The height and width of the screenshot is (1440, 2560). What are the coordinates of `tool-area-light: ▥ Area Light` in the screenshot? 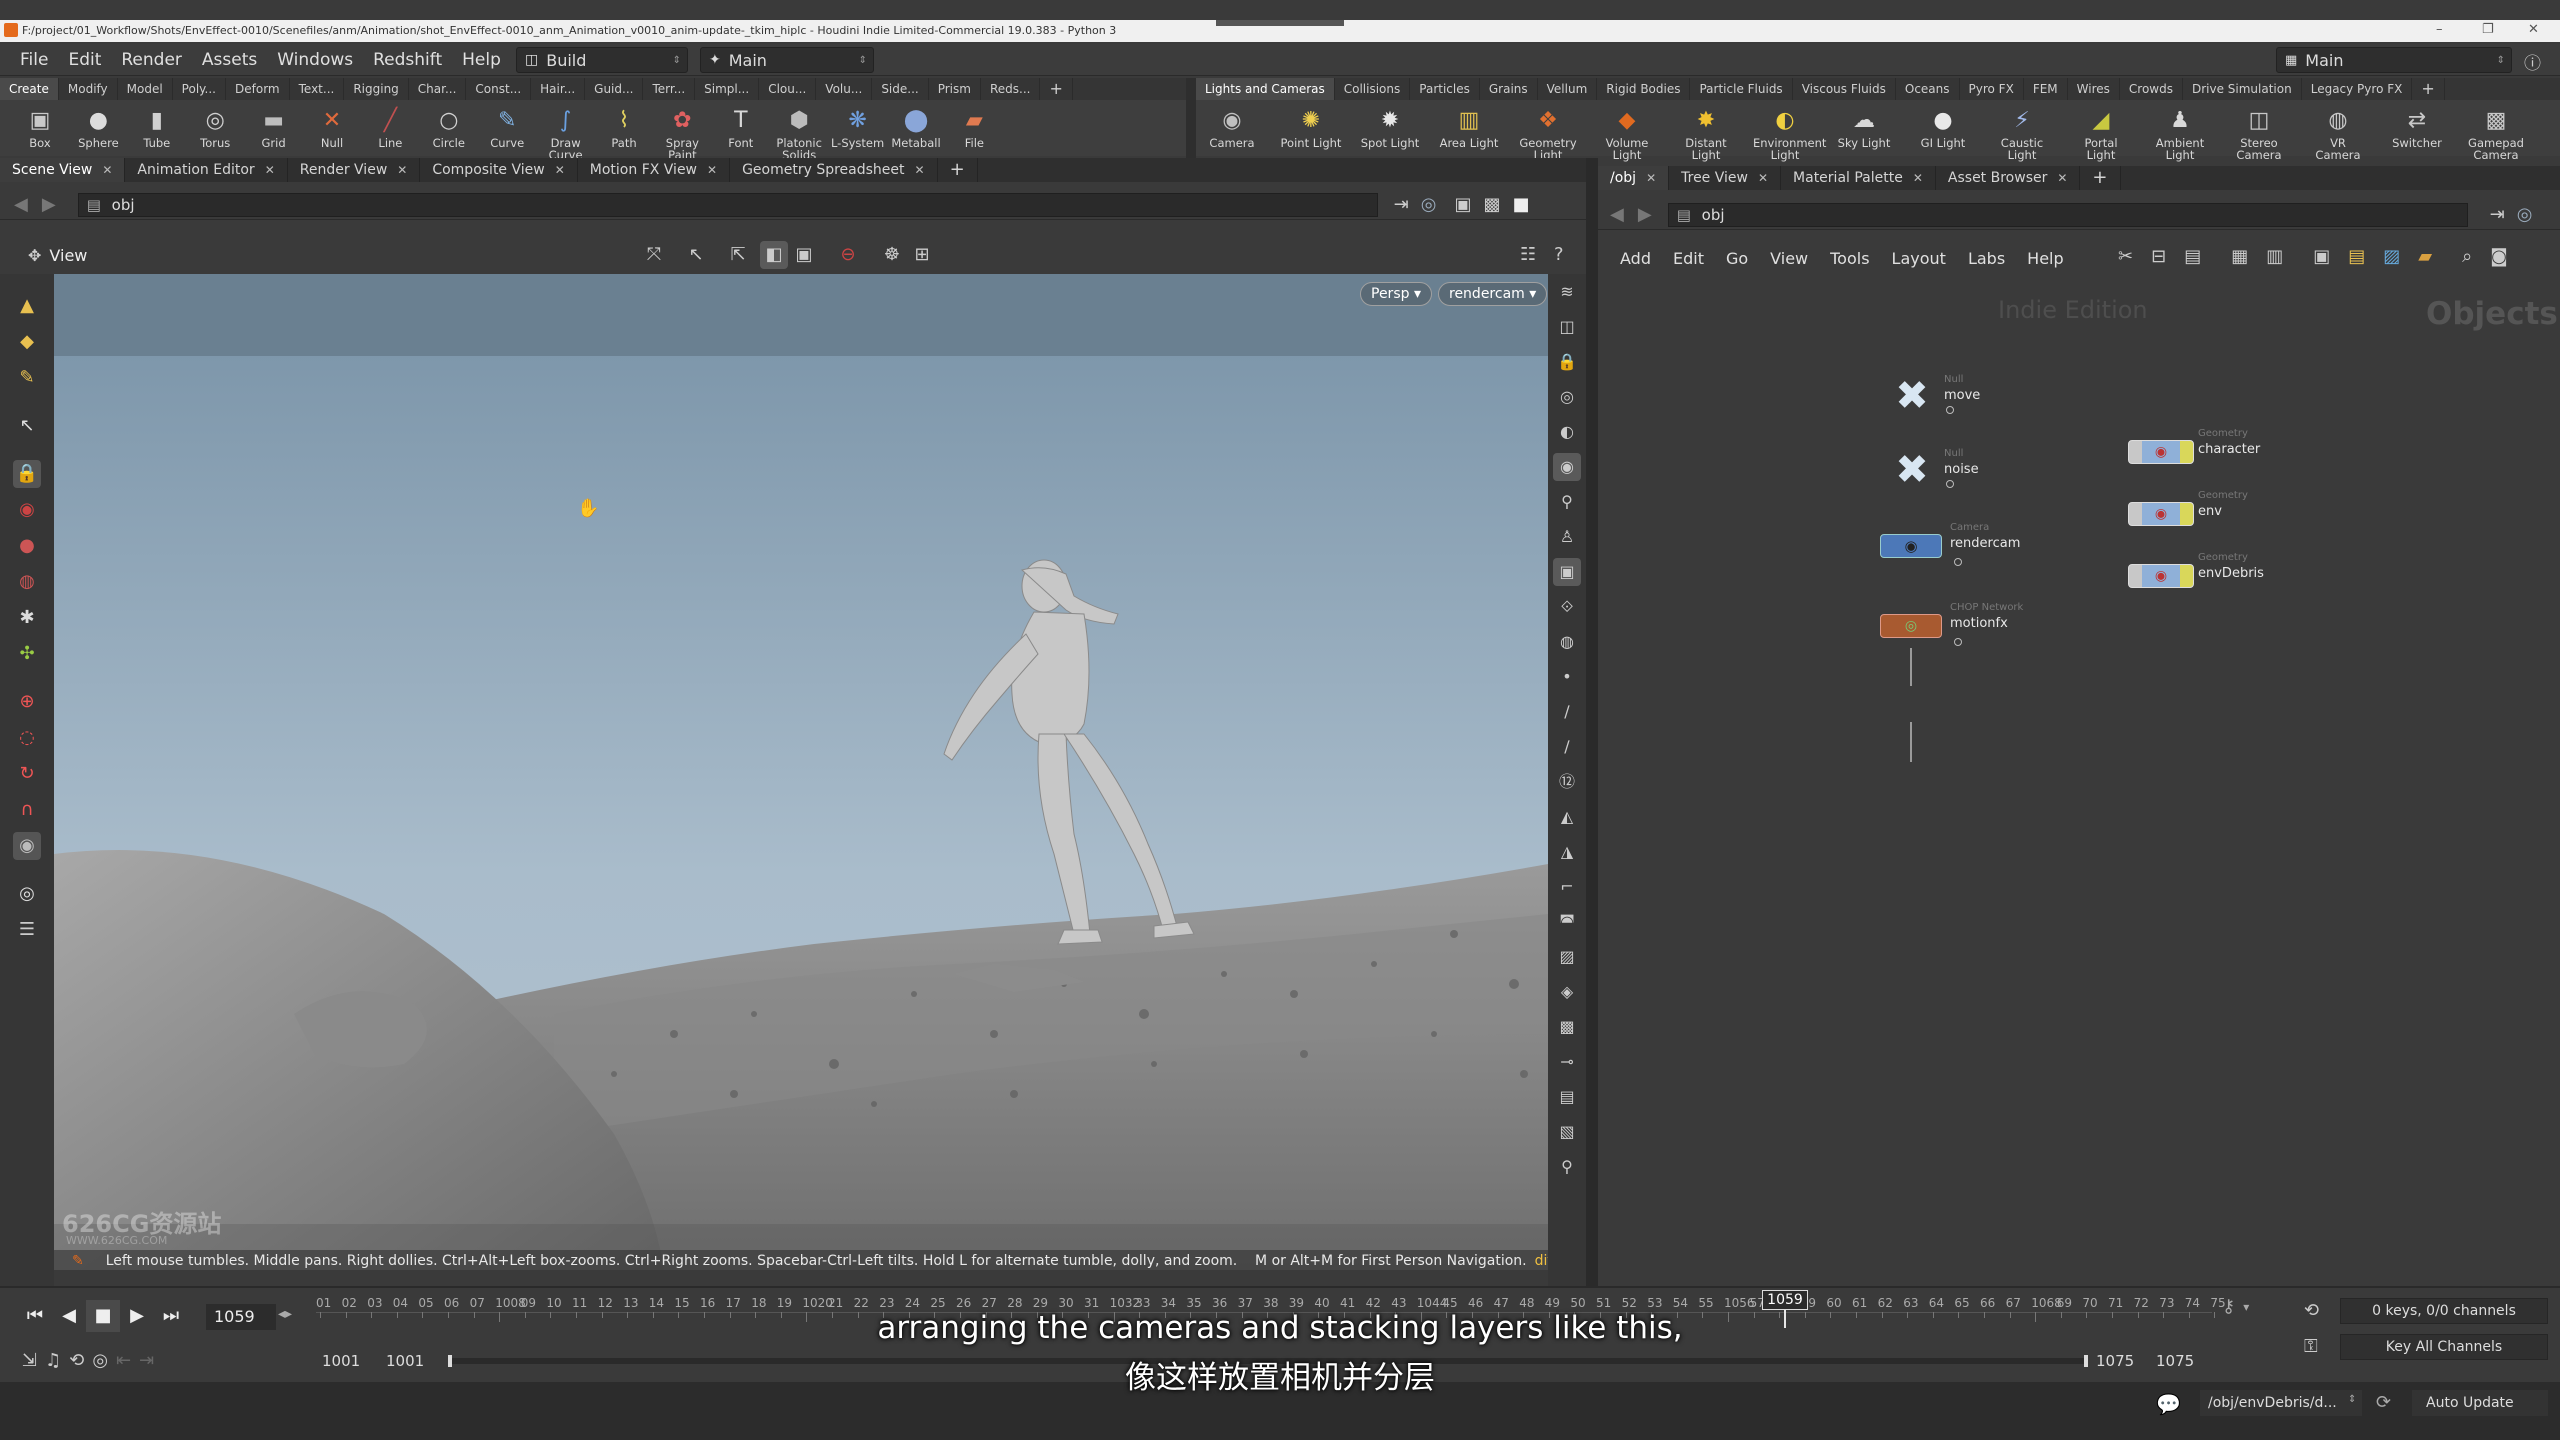 It's located at (1469, 128).